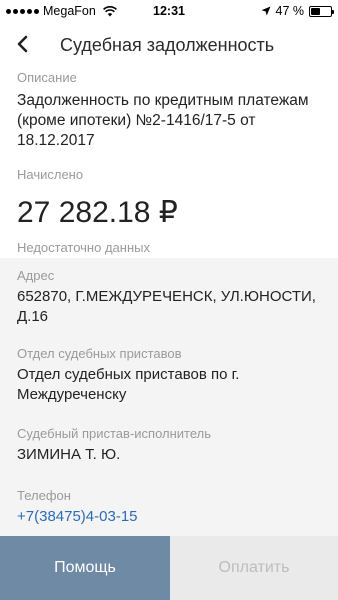  Describe the element at coordinates (321, 11) in the screenshot. I see `battery-icon` at that location.